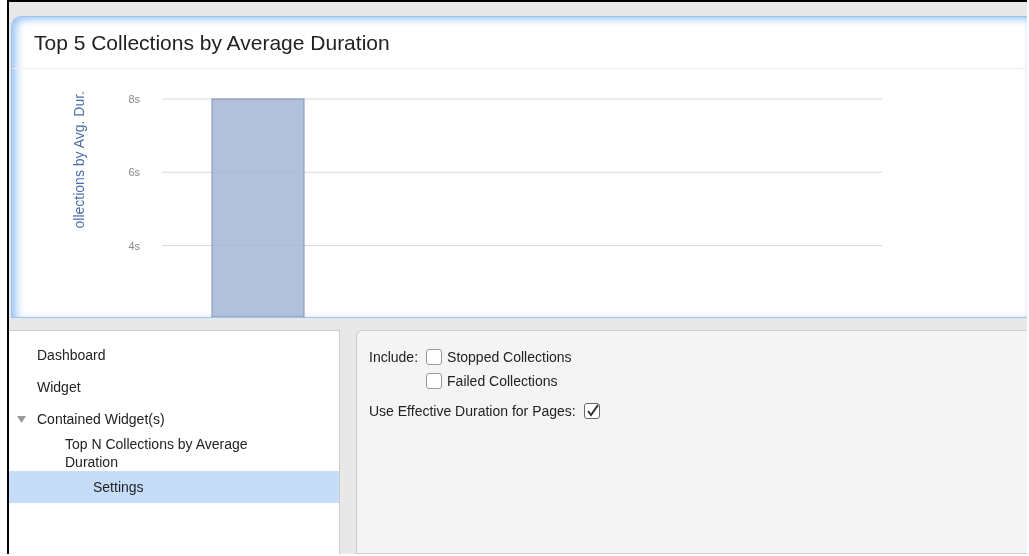 This screenshot has width=1029, height=556. I want to click on y-tick-label: 4s, so click(134, 245).